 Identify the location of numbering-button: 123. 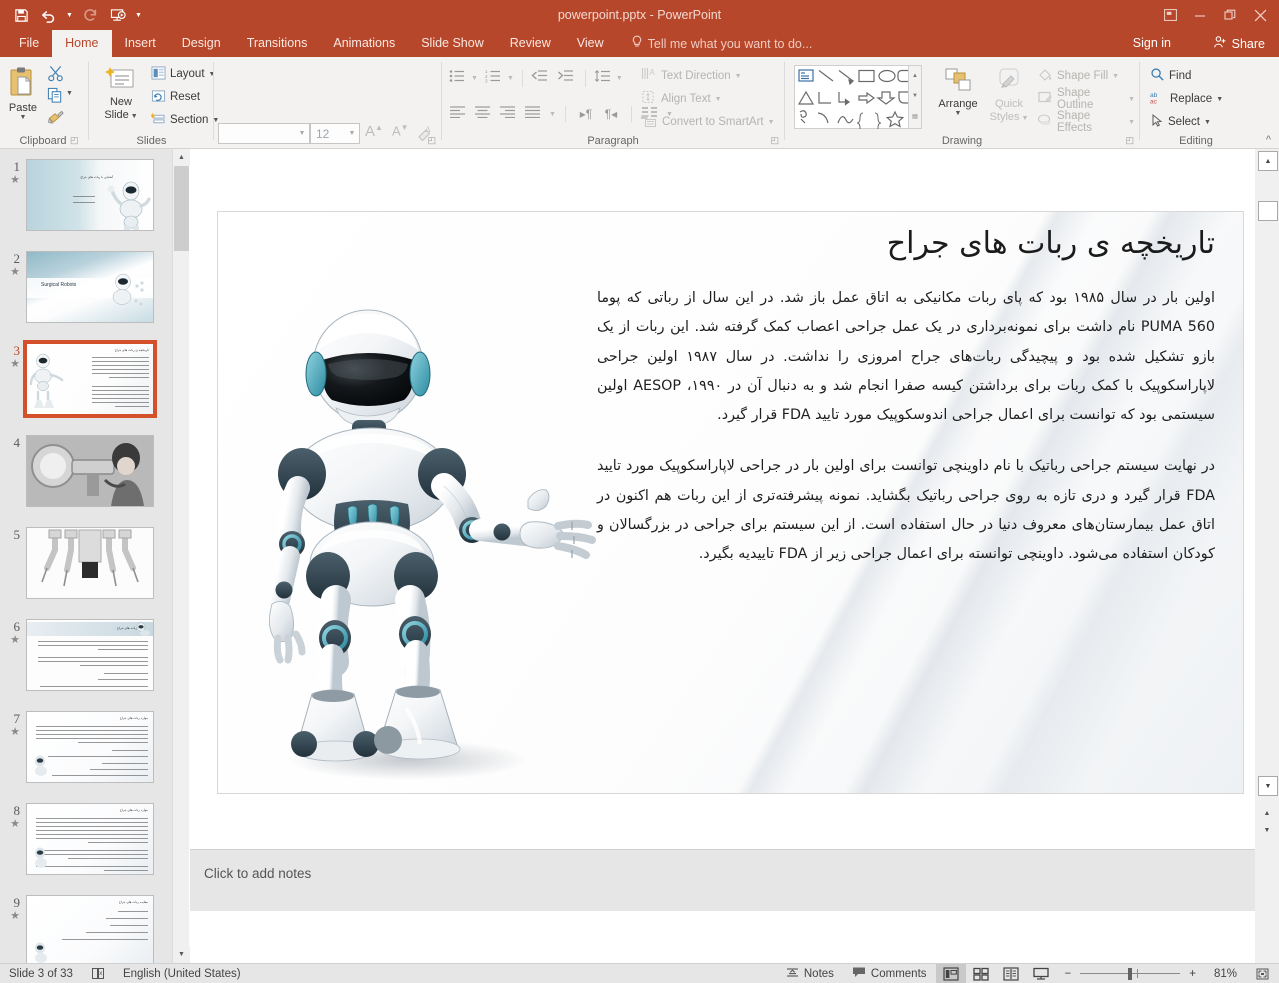
(495, 78).